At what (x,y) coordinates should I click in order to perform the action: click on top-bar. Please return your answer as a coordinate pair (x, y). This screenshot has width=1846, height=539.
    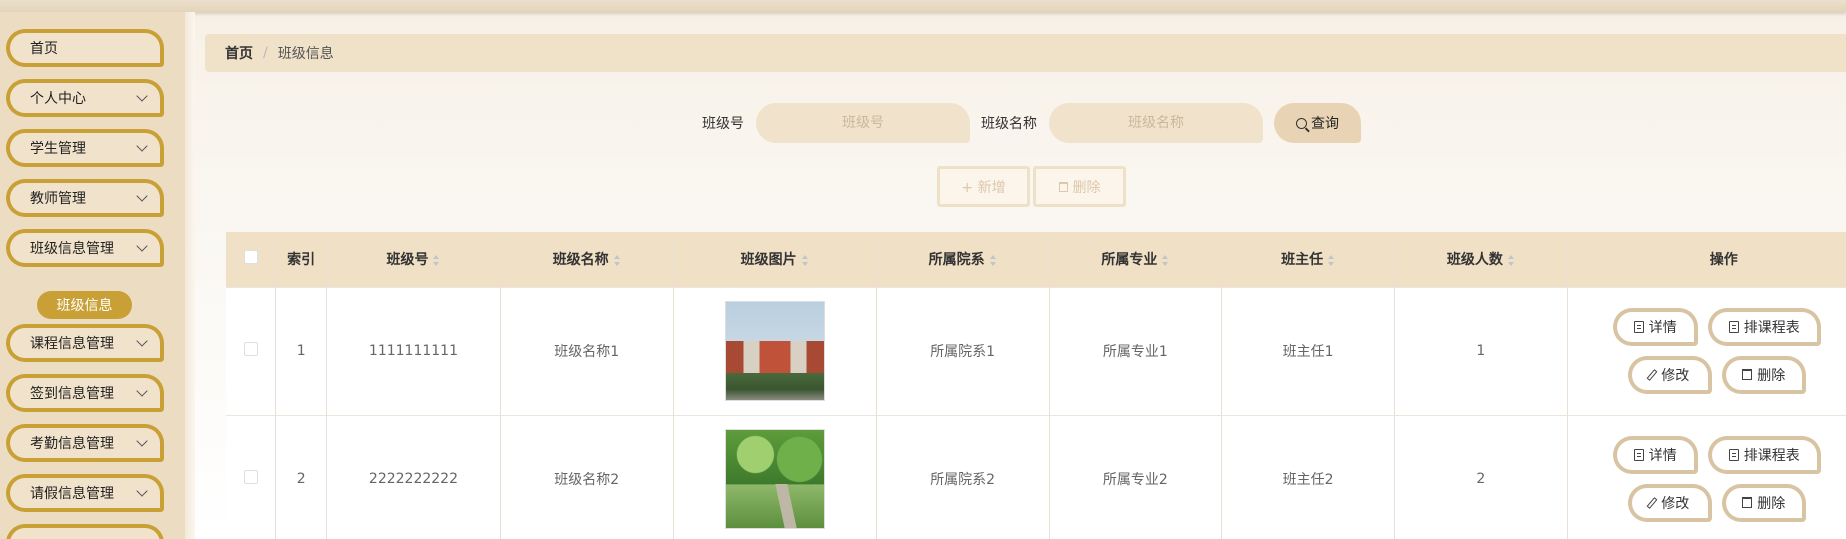
    Looking at the image, I should click on (923, 6).